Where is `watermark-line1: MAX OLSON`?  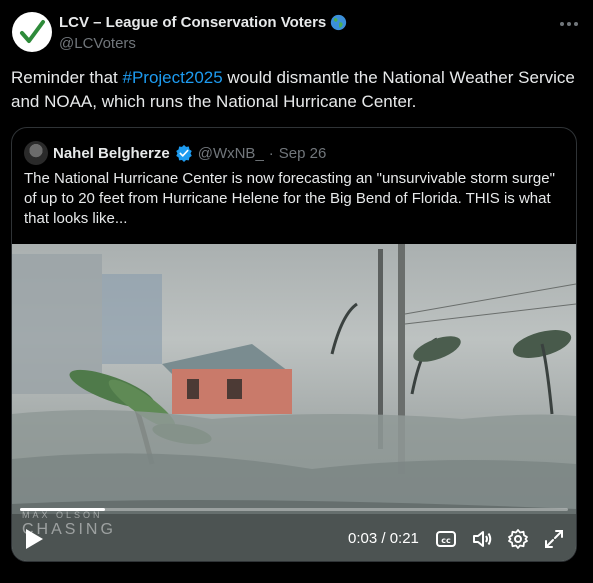
watermark-line1: MAX OLSON is located at coordinates (62, 515).